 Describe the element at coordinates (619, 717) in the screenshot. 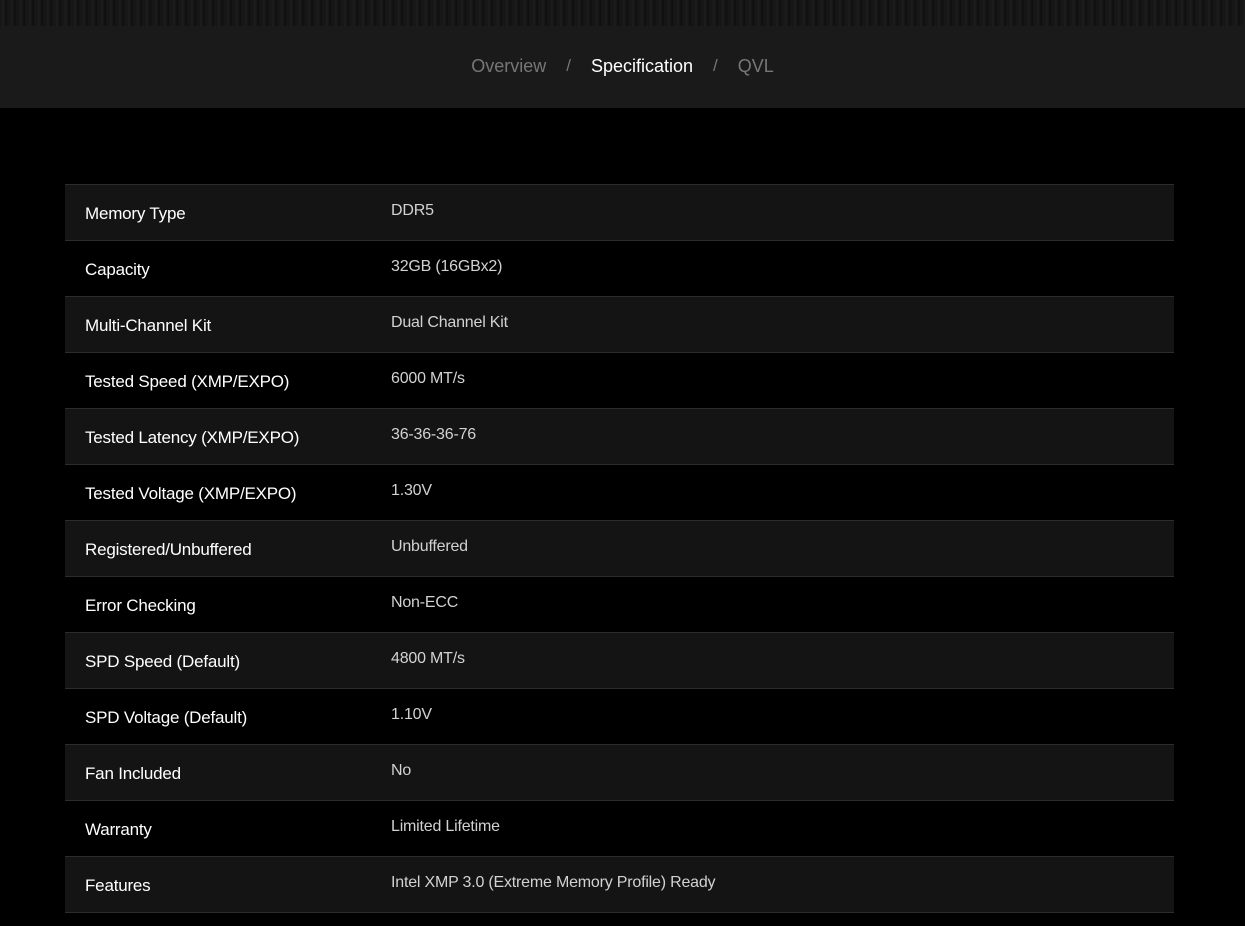

I see `spec-row-spd-voltage: SPD Voltage (Default) 1.10V` at that location.